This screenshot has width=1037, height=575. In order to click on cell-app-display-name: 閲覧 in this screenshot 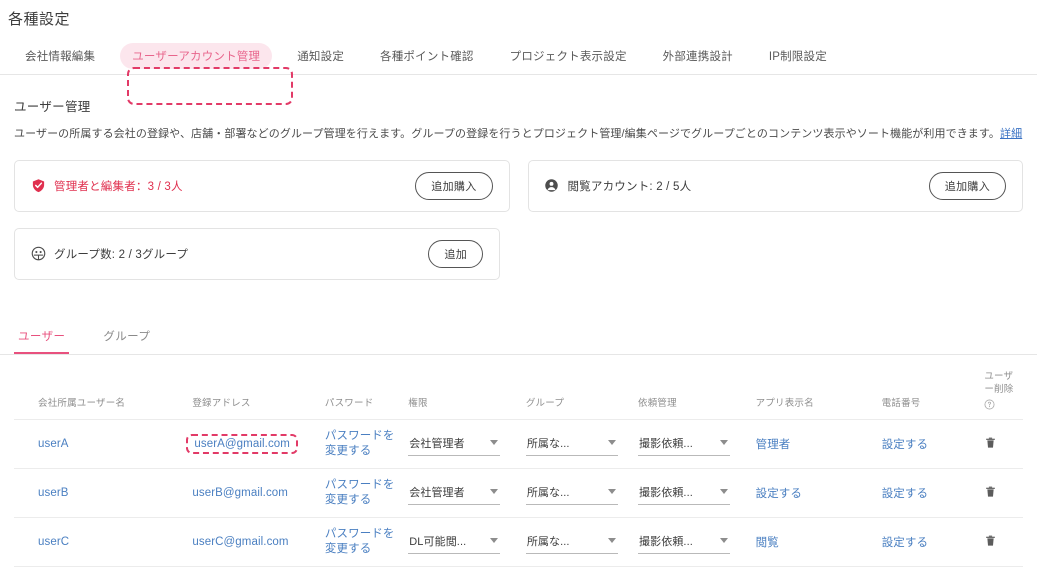, I will do `click(816, 542)`.